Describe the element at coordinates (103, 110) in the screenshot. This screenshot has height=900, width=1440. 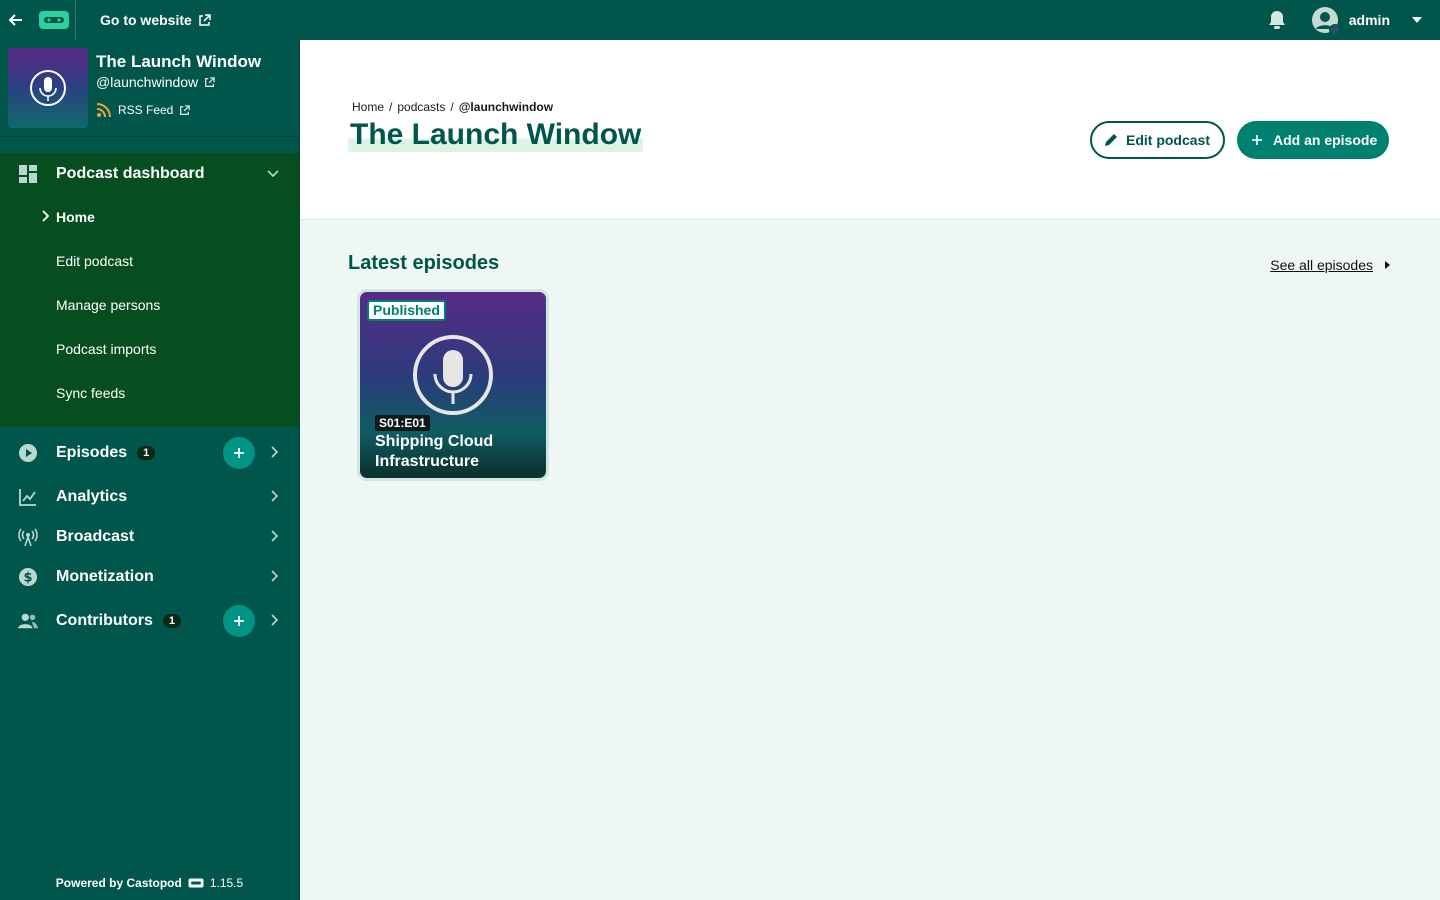
I see `rss-icon` at that location.